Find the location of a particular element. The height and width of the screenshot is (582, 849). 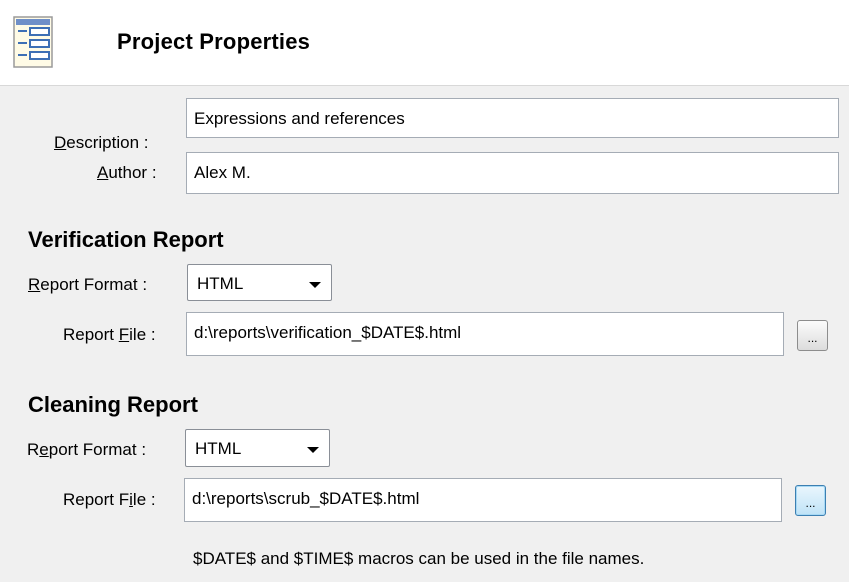

cleaning-section-title: Cleaning Report is located at coordinates (113, 404).